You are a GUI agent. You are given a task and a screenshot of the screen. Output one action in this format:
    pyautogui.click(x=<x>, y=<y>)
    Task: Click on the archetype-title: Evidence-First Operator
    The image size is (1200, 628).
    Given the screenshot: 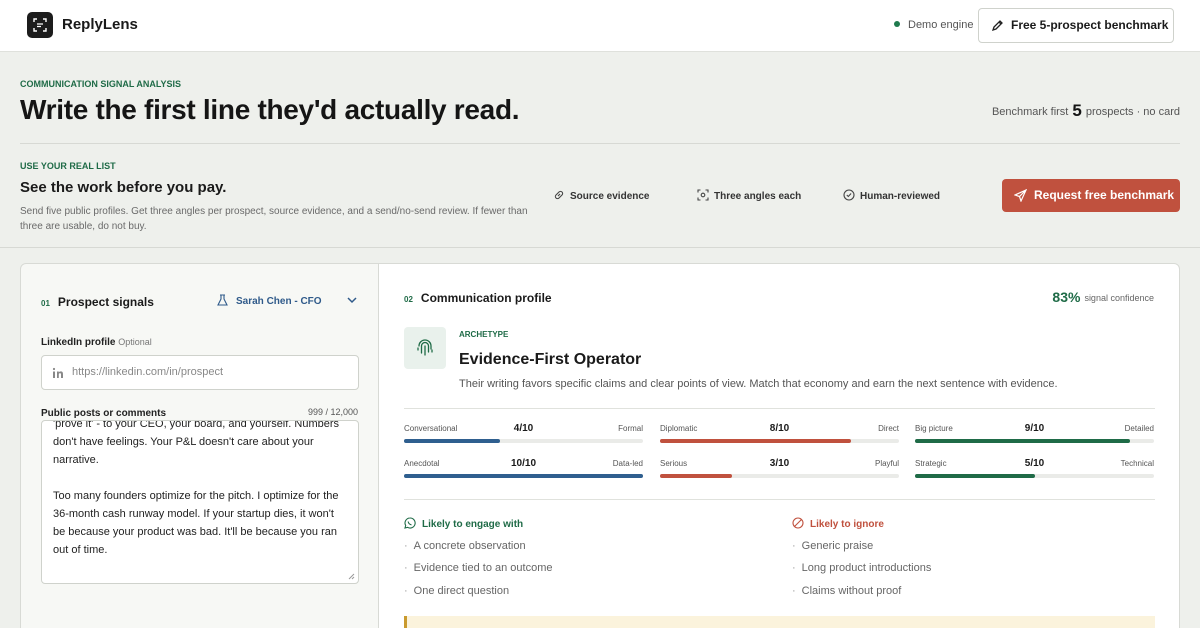 What is the action you would take?
    pyautogui.click(x=550, y=359)
    